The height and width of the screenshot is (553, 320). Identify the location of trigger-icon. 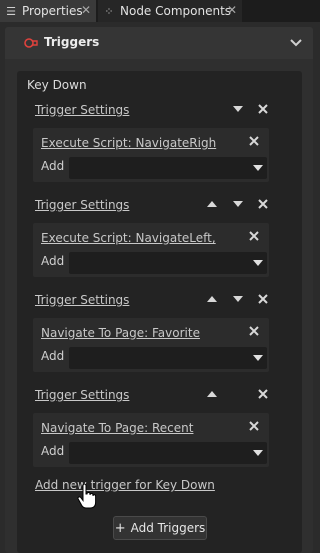
(31, 43).